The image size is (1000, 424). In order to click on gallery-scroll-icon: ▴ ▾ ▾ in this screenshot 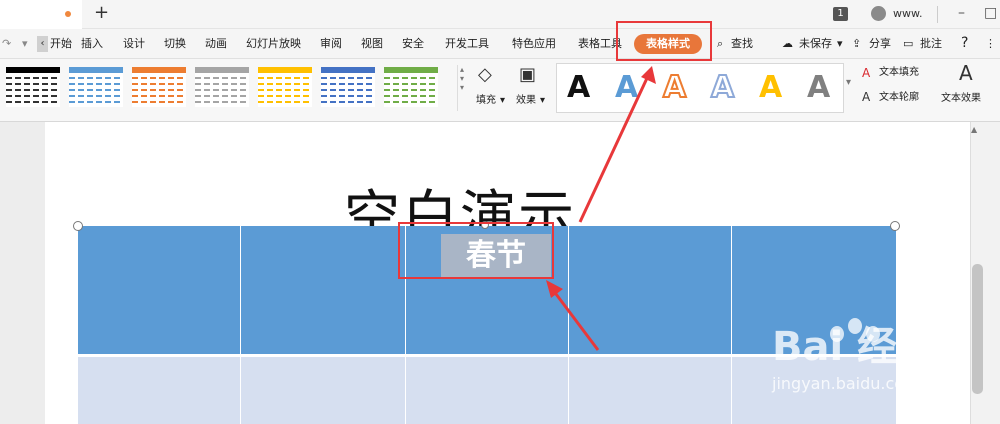, I will do `click(461, 88)`.